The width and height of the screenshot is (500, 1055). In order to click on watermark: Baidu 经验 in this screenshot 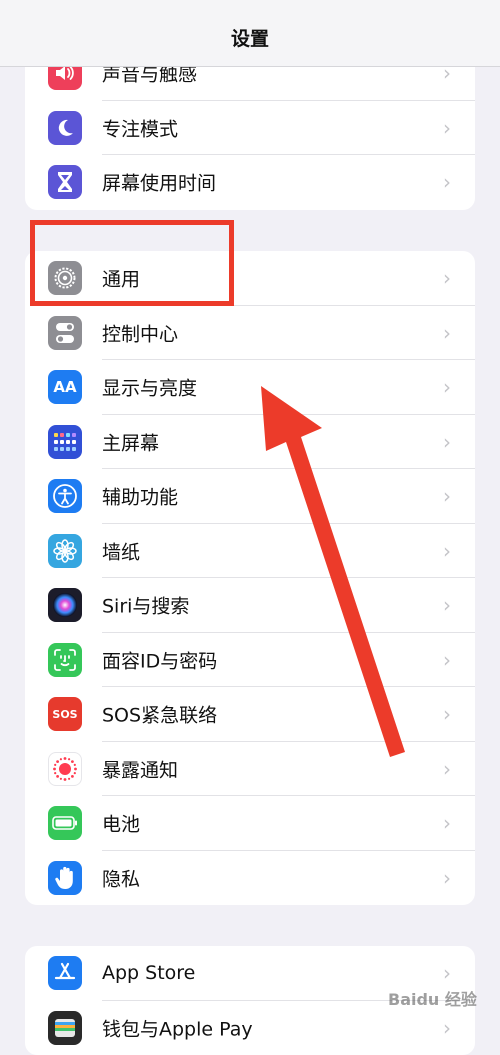, I will do `click(432, 998)`.